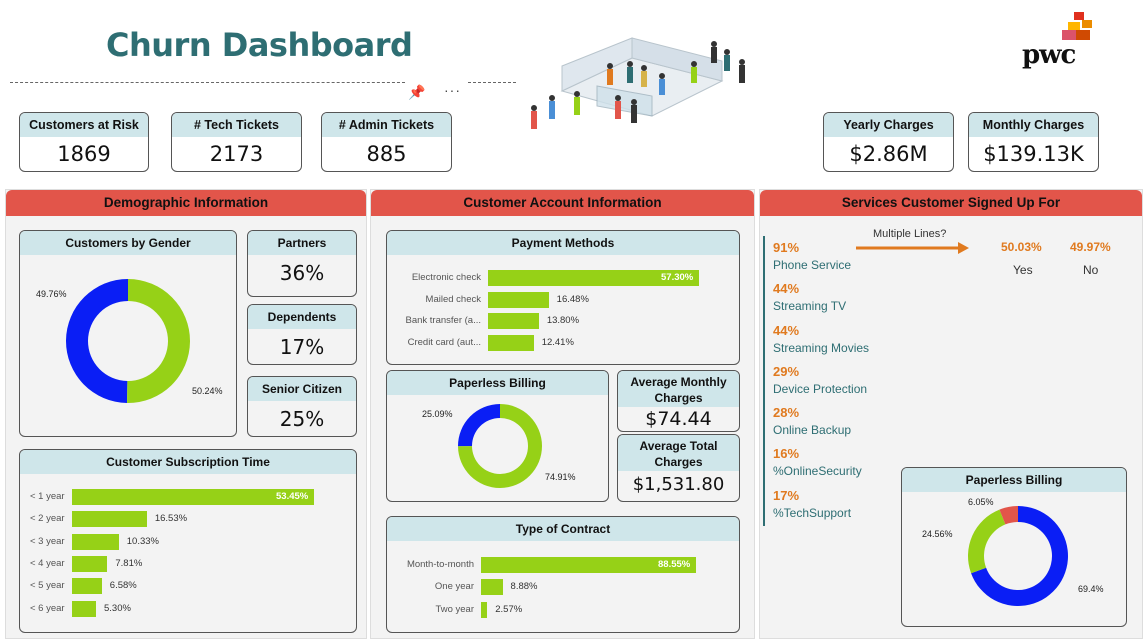  What do you see at coordinates (84, 154) in the screenshot?
I see `kpi-value: 1869` at bounding box center [84, 154].